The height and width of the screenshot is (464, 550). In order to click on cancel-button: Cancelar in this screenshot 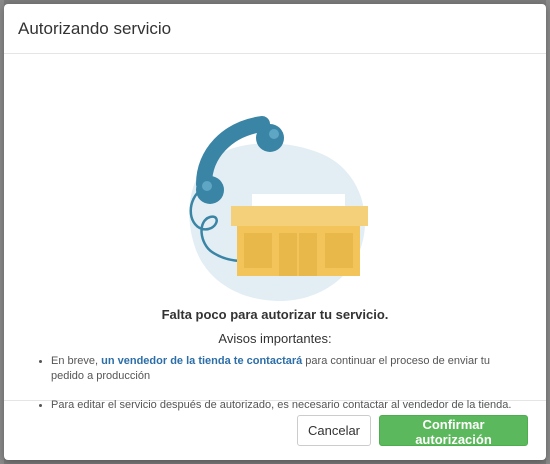, I will do `click(334, 430)`.